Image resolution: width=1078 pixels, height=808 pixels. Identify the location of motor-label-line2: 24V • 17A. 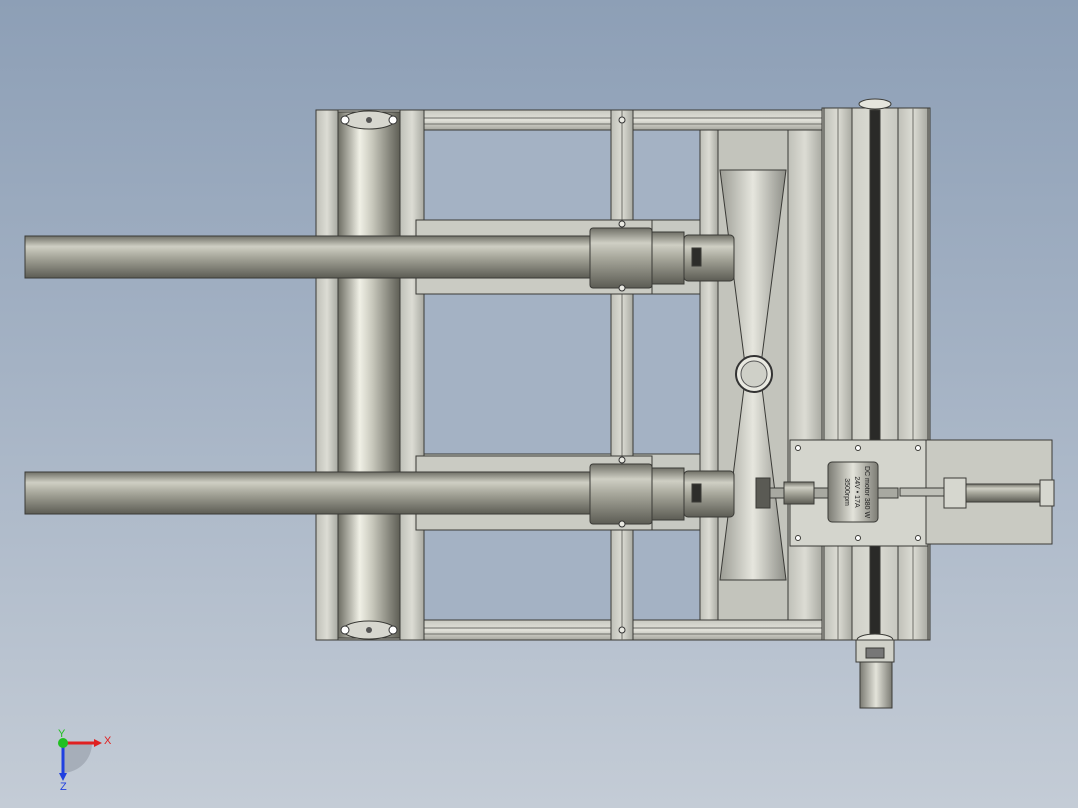
(856, 492).